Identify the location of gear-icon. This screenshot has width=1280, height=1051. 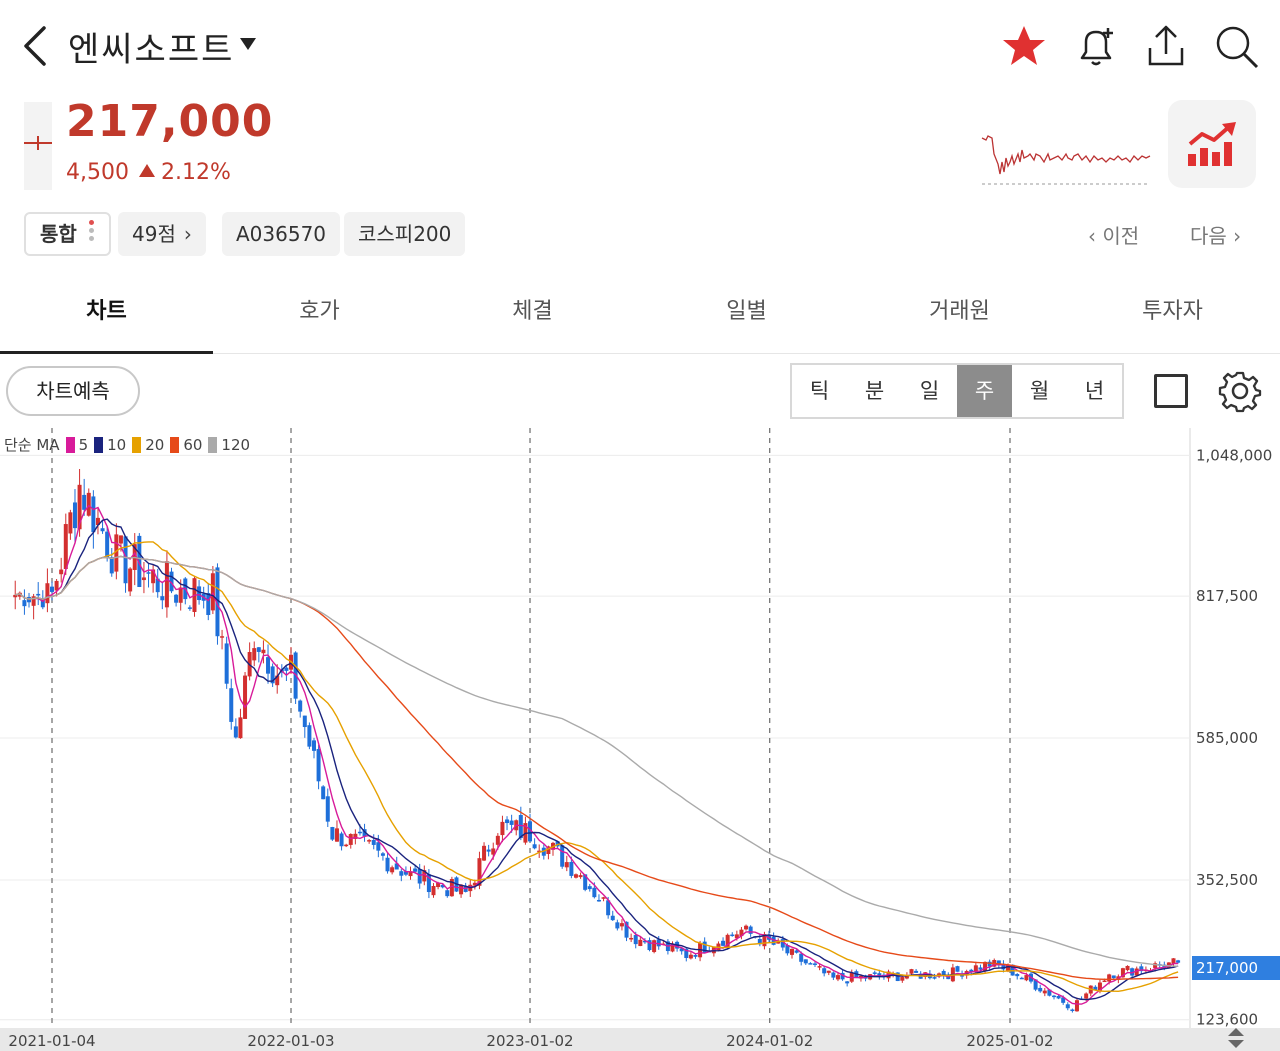
(1240, 391).